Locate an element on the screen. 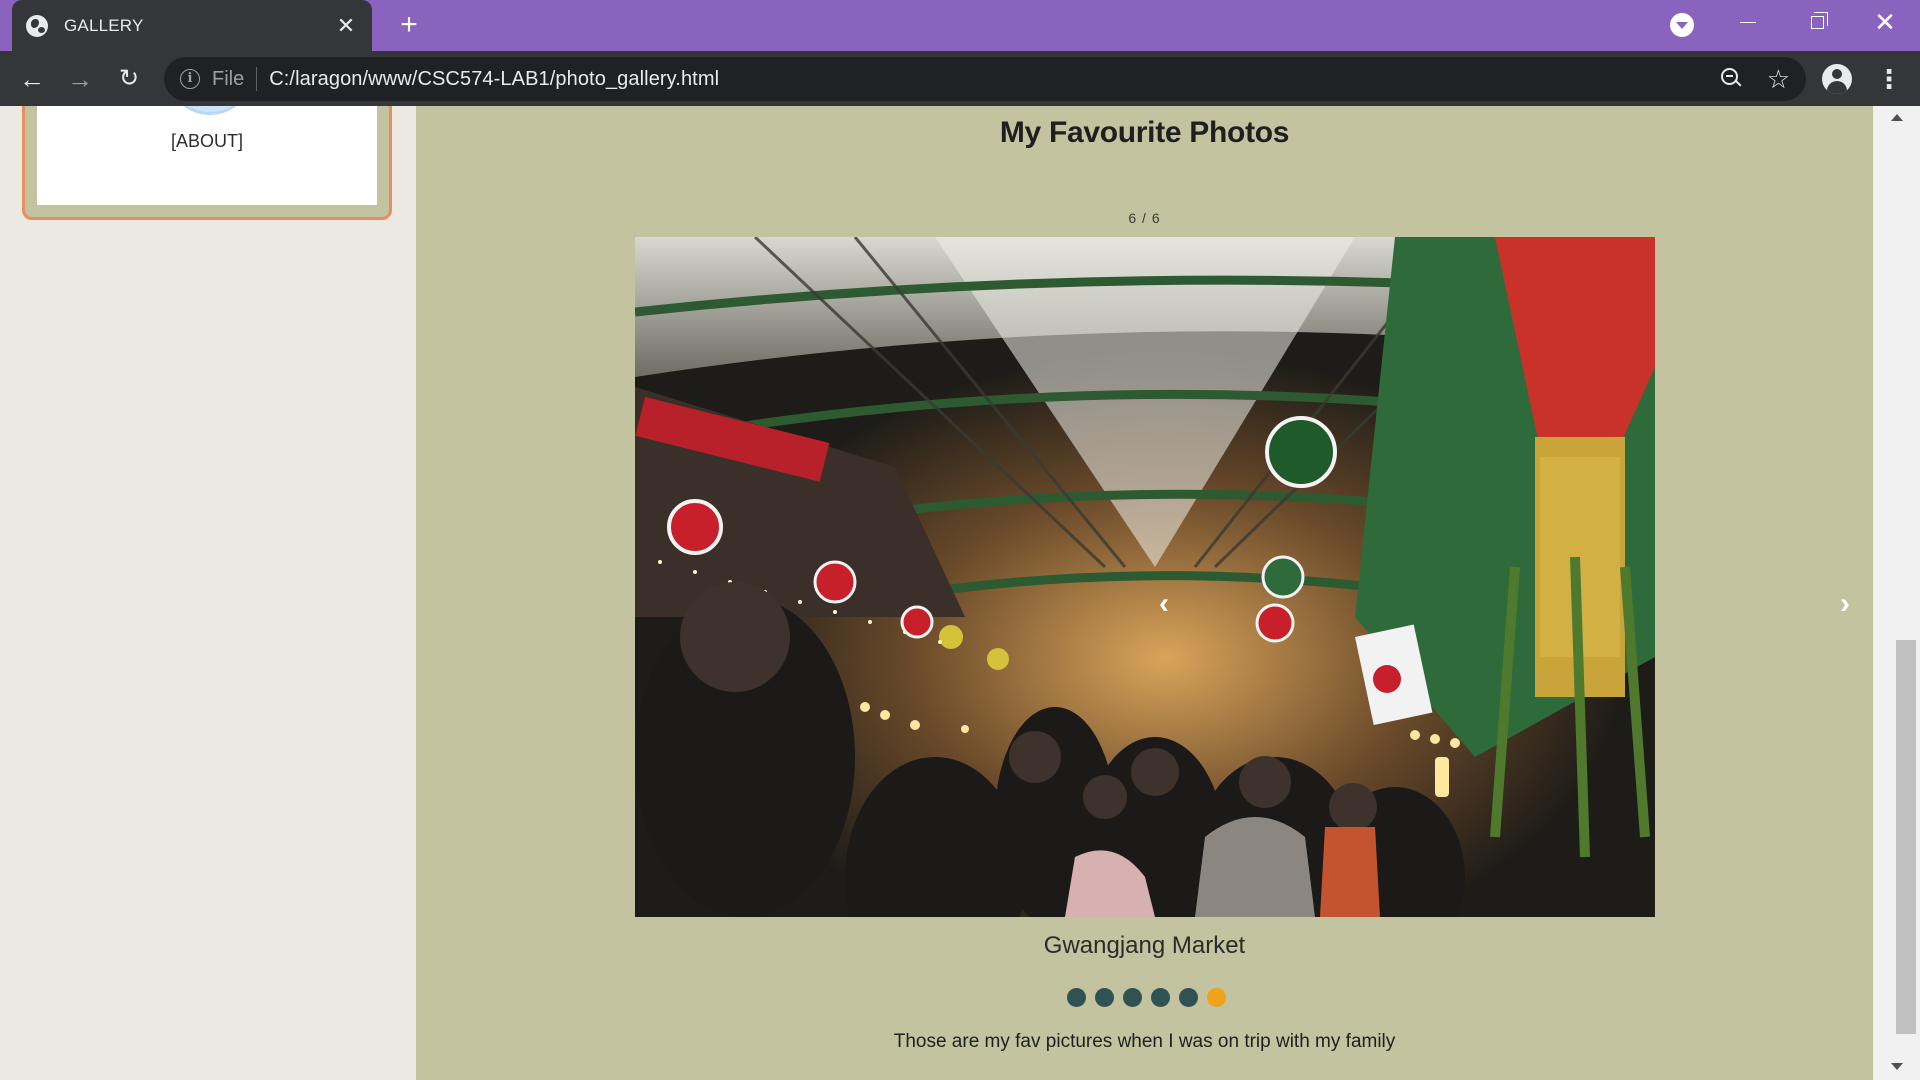 This screenshot has height=1080, width=1920. minimize-icon is located at coordinates (1748, 23).